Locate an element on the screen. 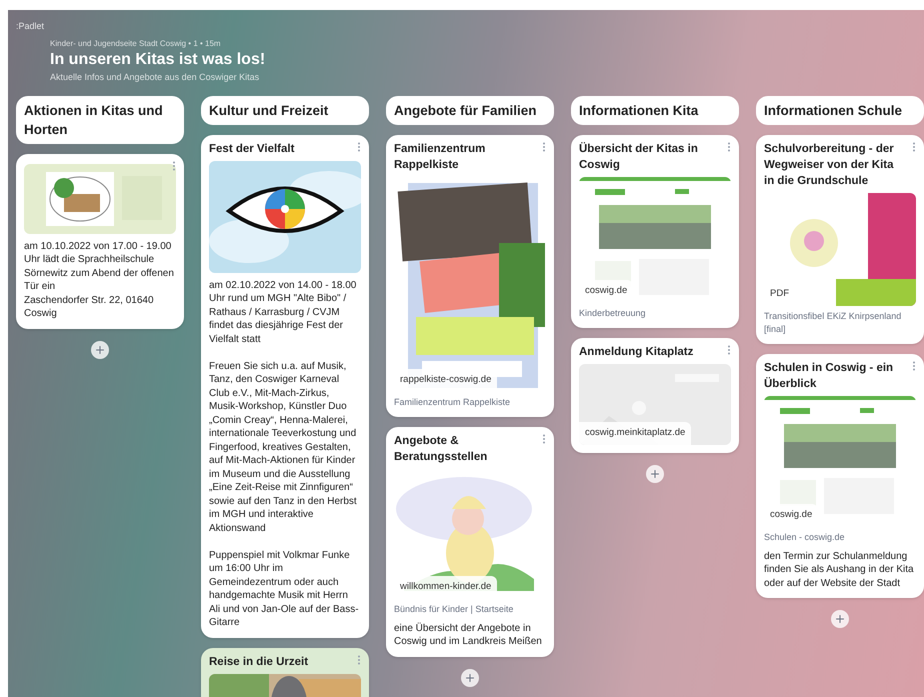 The height and width of the screenshot is (697, 924). post-title: Schulen in Coswig - ein Überblick is located at coordinates (829, 376).